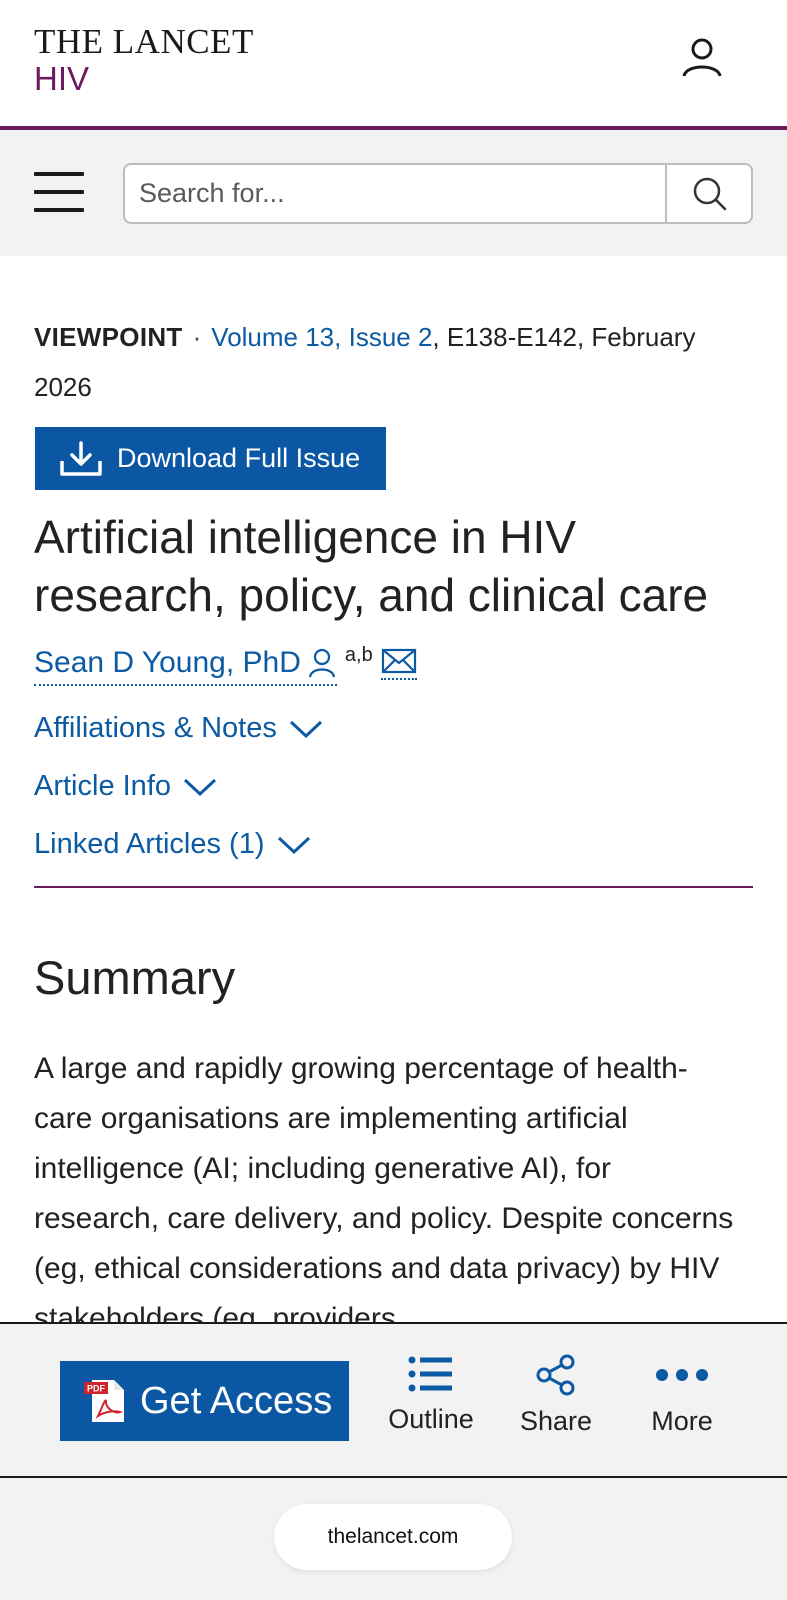 Image resolution: width=787 pixels, height=1600 pixels. What do you see at coordinates (108, 337) in the screenshot?
I see `article-type: VIEWPOINT` at bounding box center [108, 337].